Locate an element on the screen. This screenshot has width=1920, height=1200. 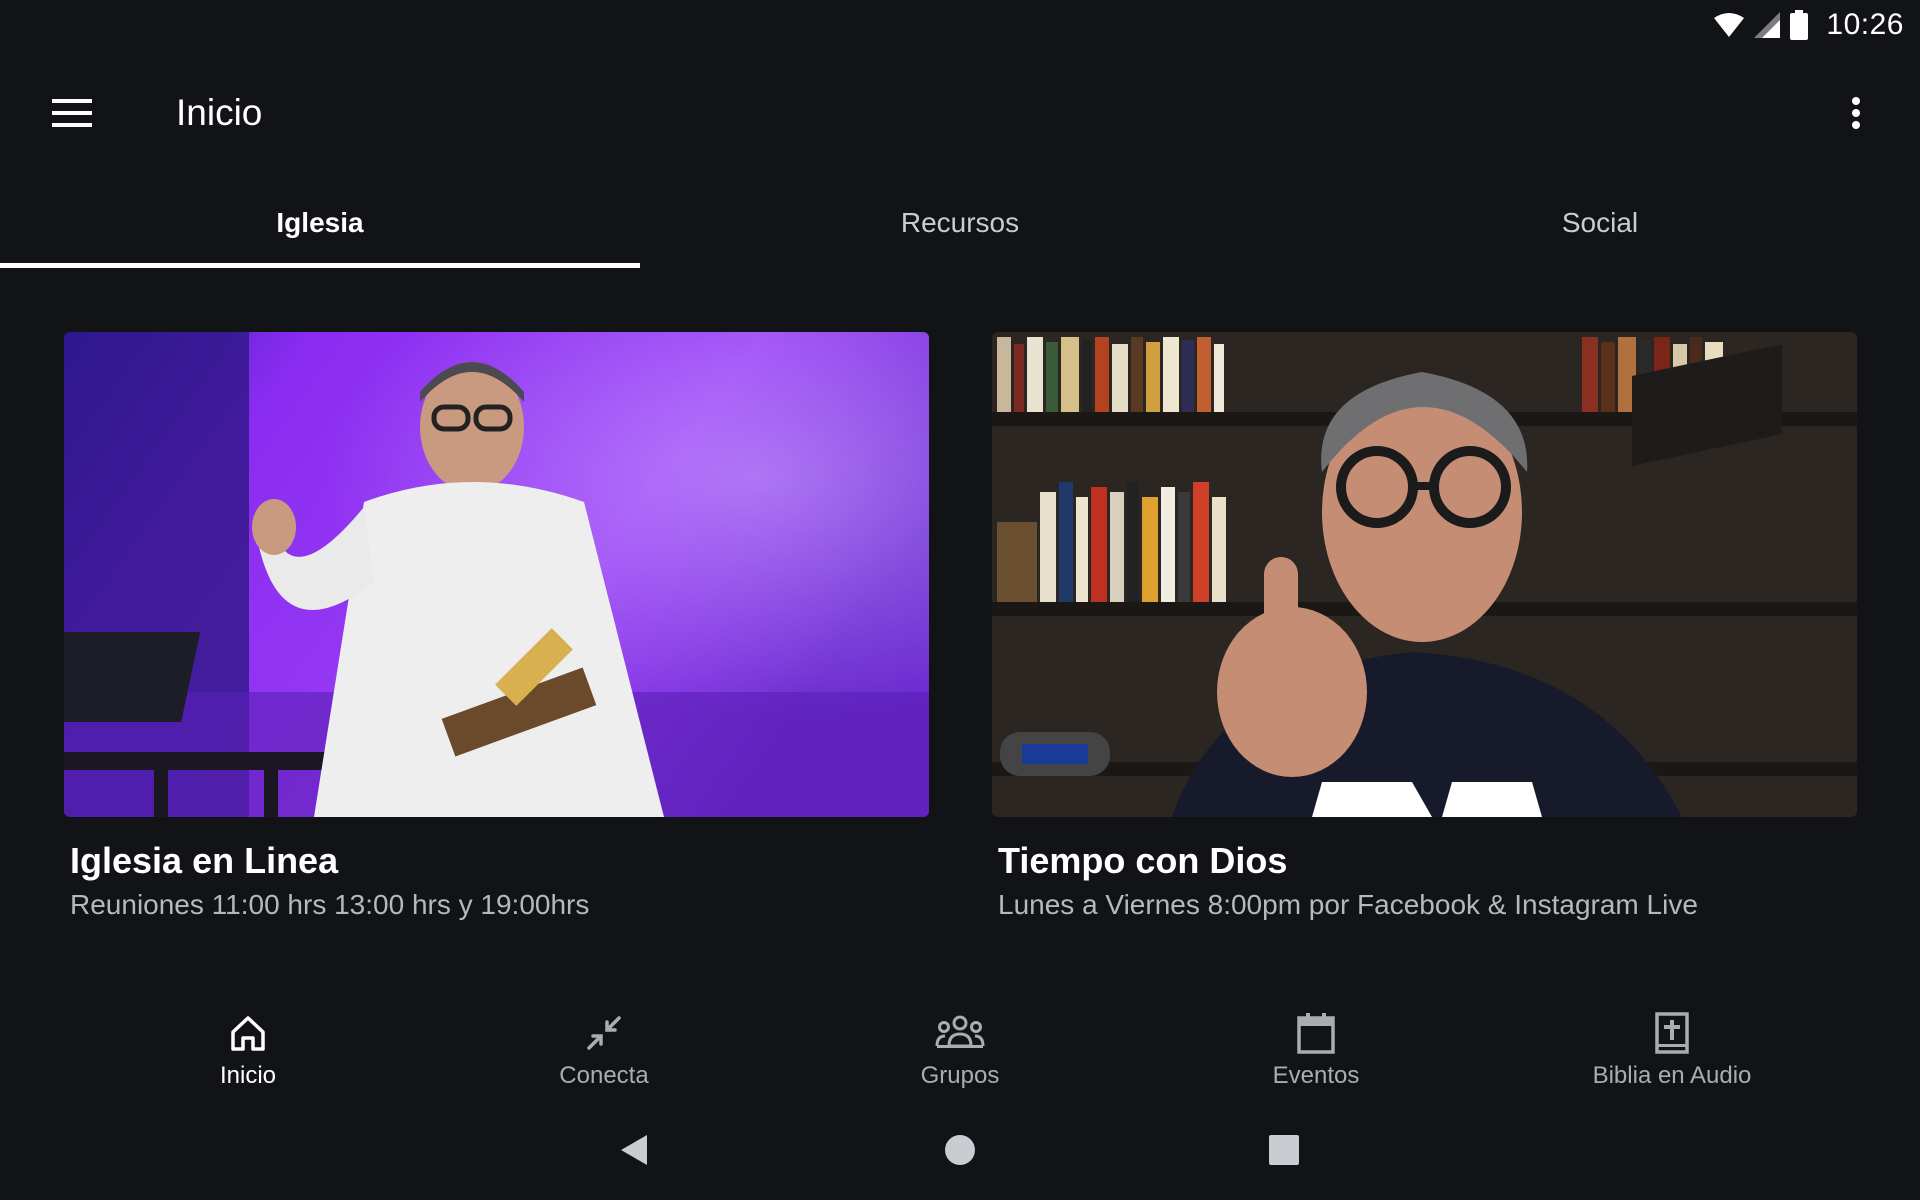
home-icon is located at coordinates (248, 1033).